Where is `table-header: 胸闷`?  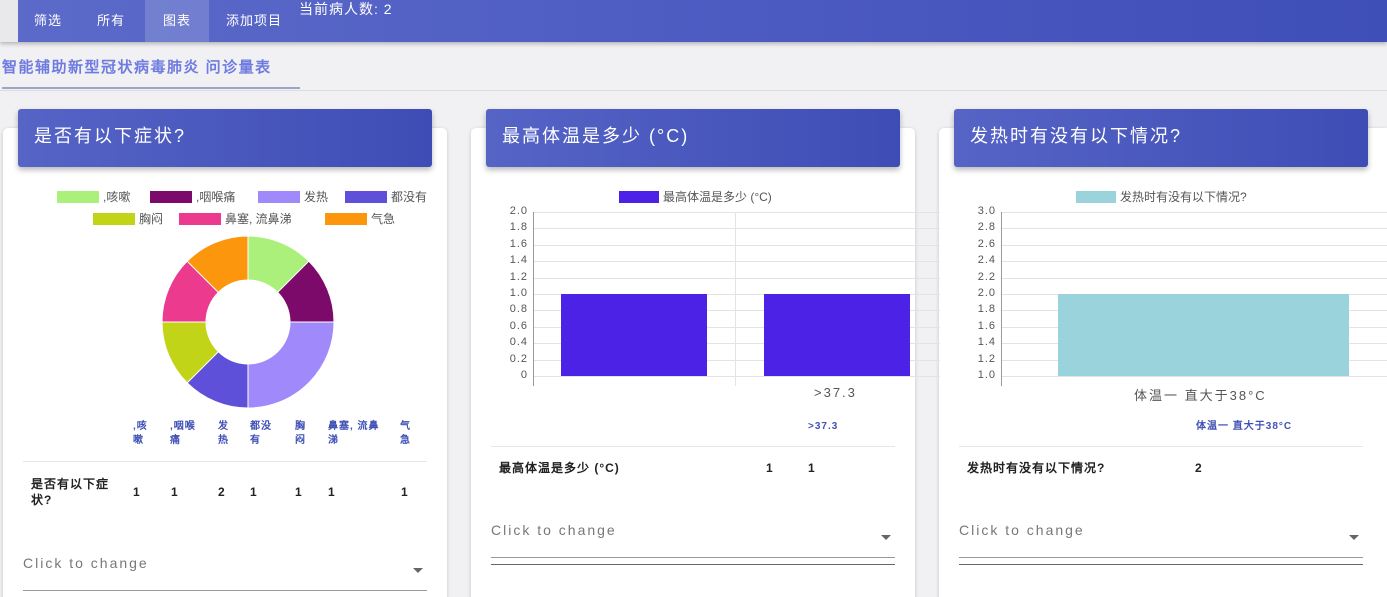
table-header: 胸闷 is located at coordinates (300, 433).